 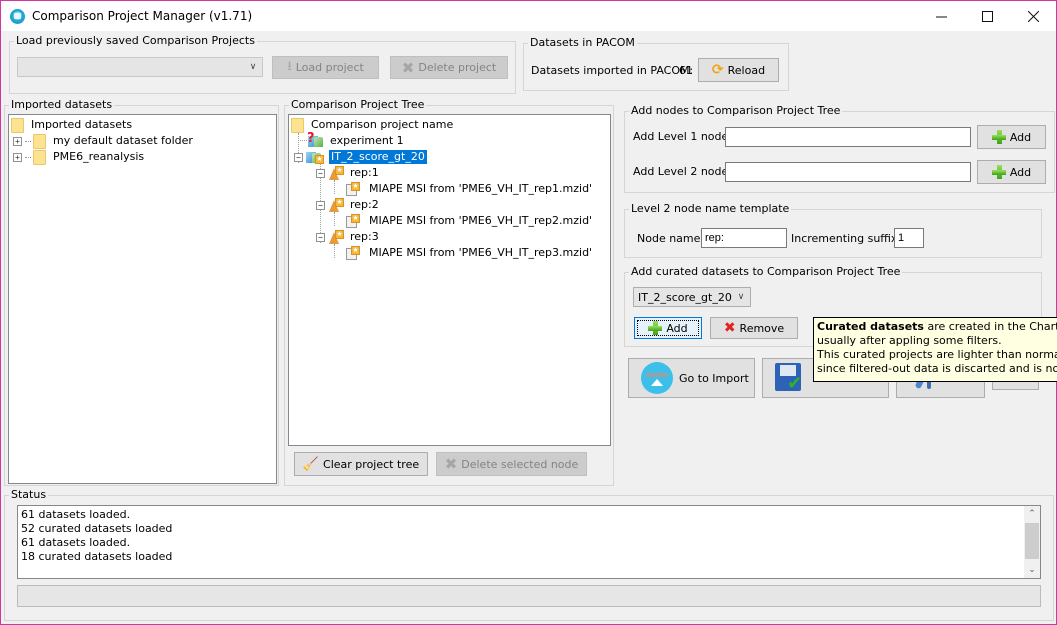 I want to click on remove-icon: ✖, so click(x=729, y=328).